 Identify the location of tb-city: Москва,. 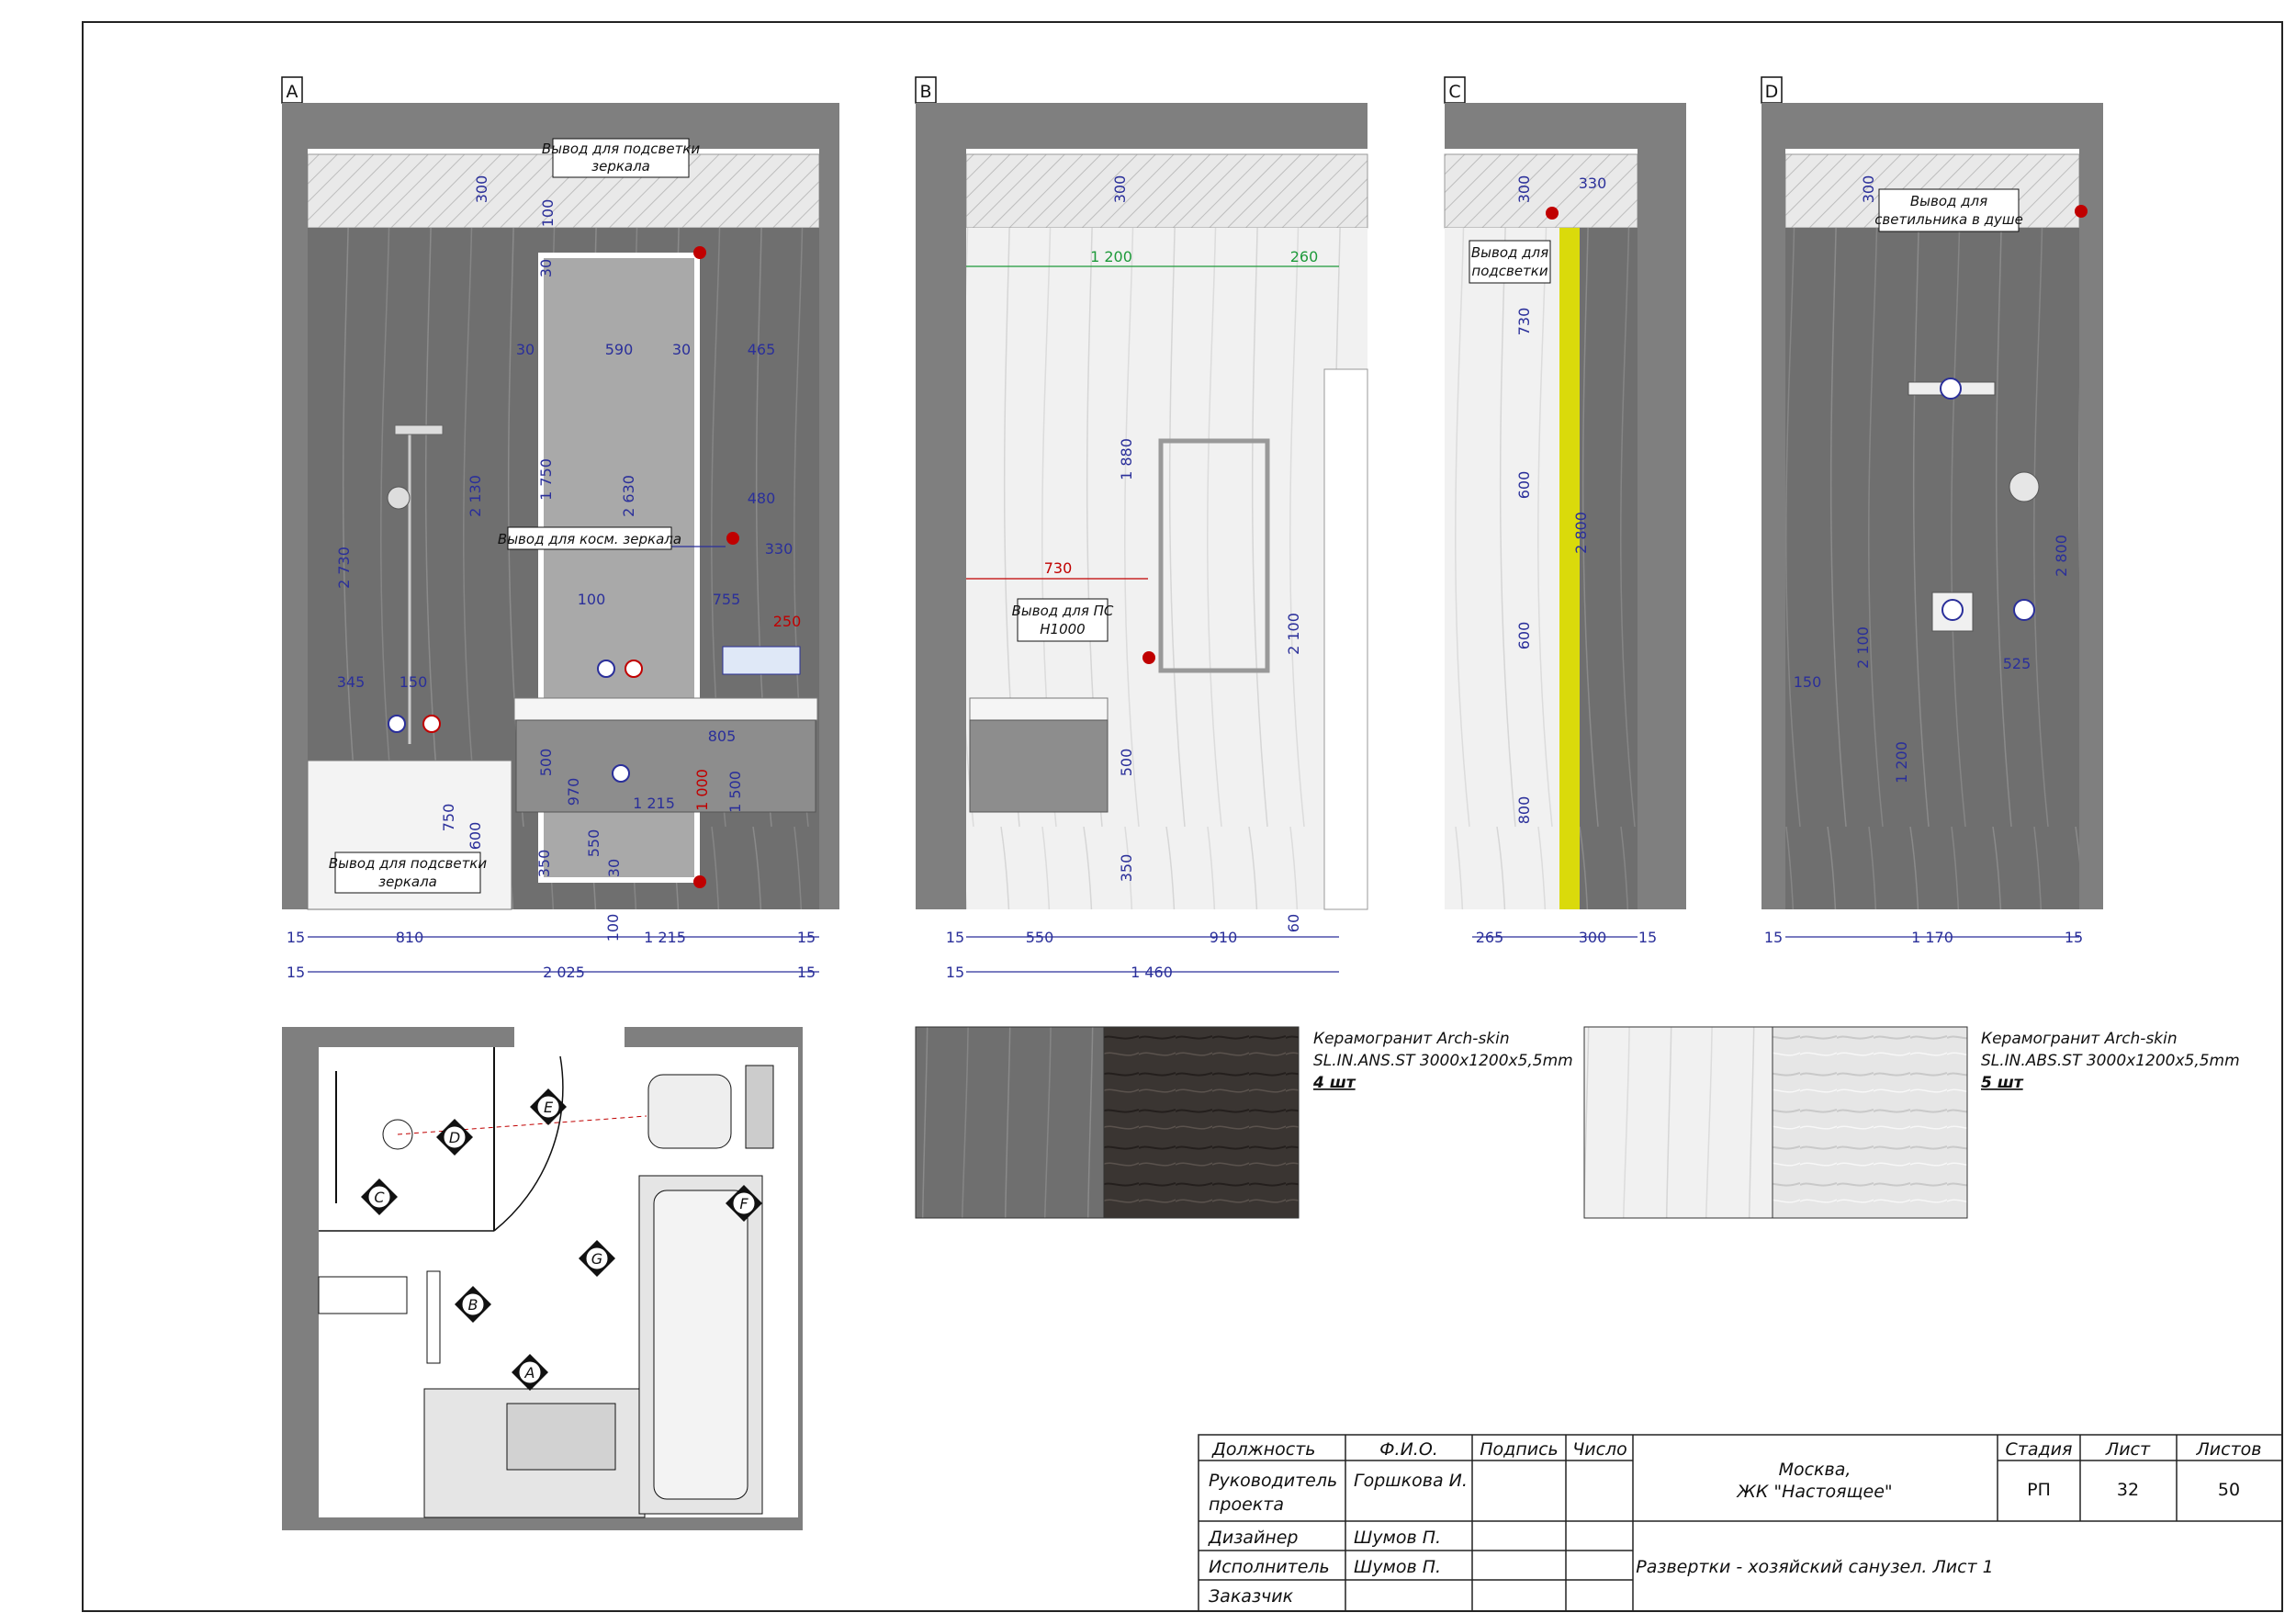
(1815, 1470).